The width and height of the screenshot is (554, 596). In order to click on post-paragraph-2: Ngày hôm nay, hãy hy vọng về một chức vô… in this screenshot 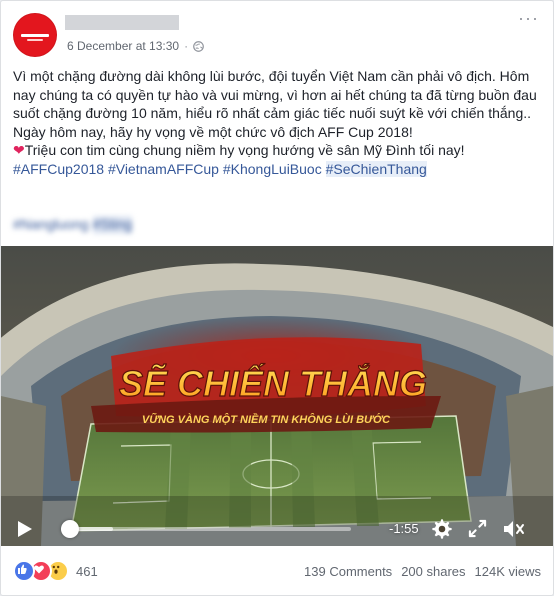, I will do `click(213, 131)`.